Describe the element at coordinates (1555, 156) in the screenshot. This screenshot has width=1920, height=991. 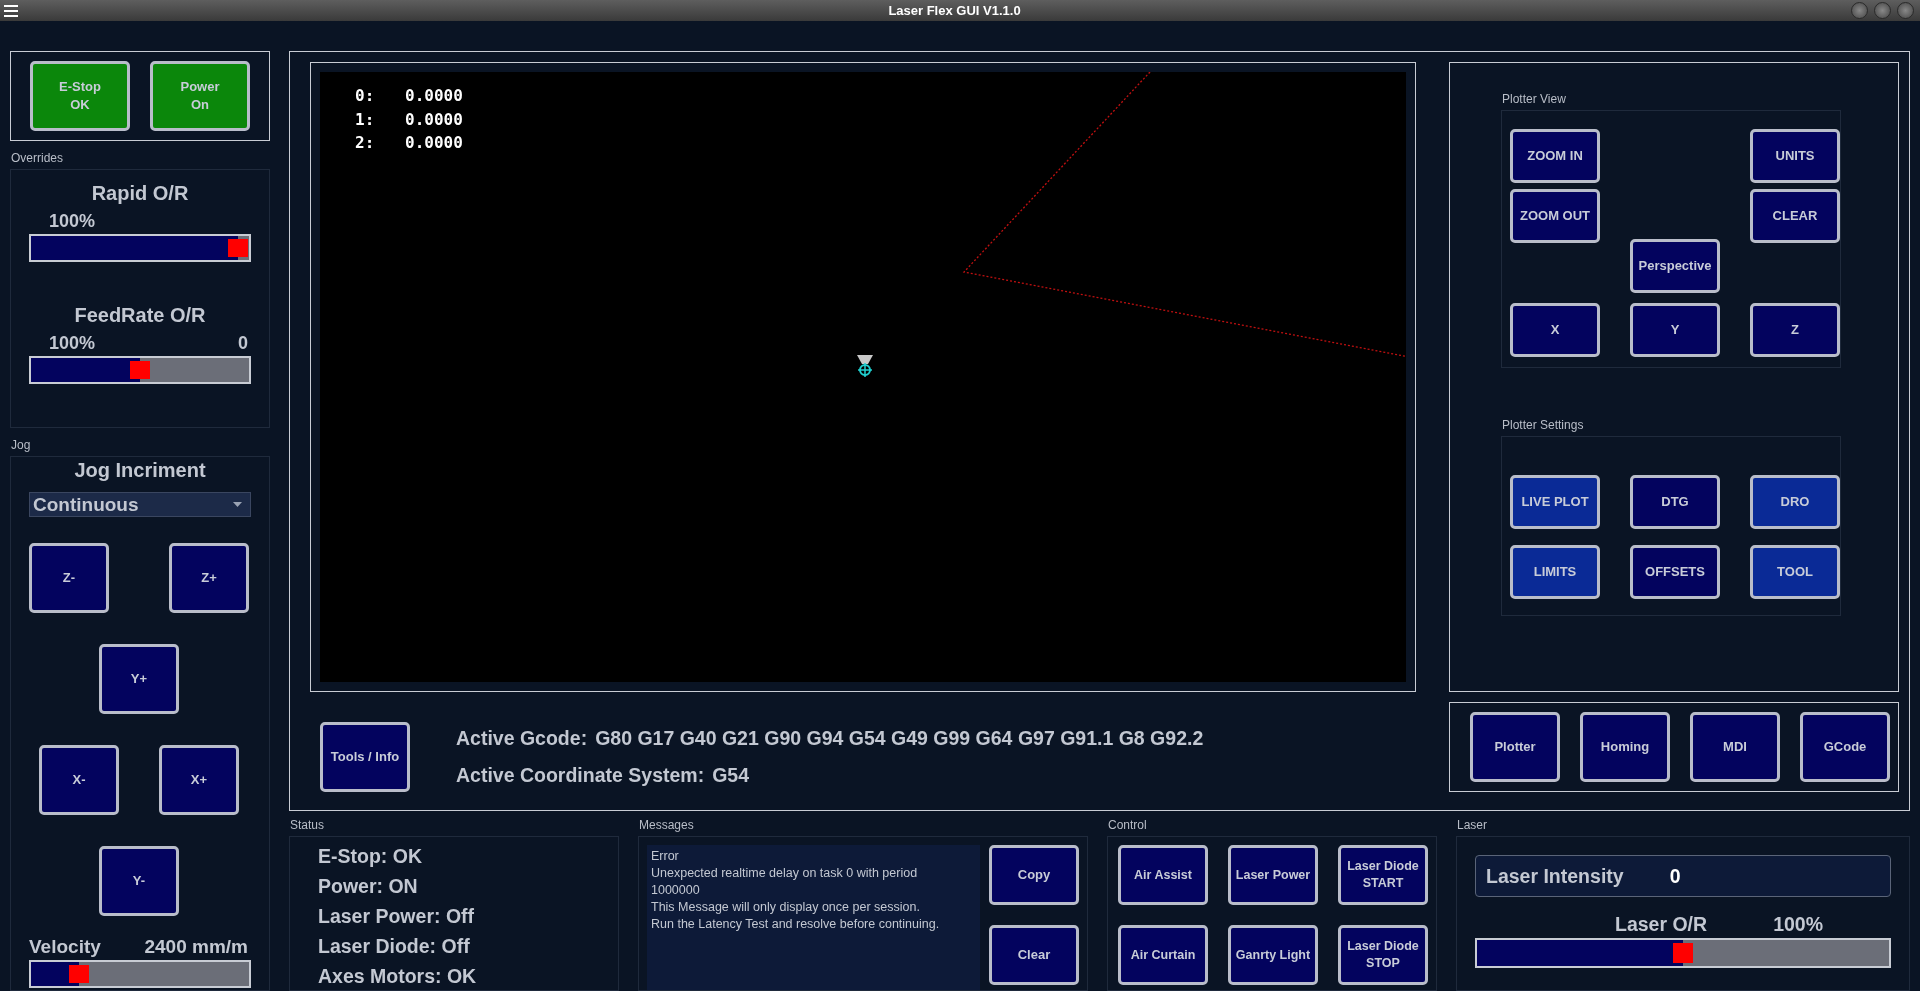
I see `plot-view-button: ZOOM IN` at that location.